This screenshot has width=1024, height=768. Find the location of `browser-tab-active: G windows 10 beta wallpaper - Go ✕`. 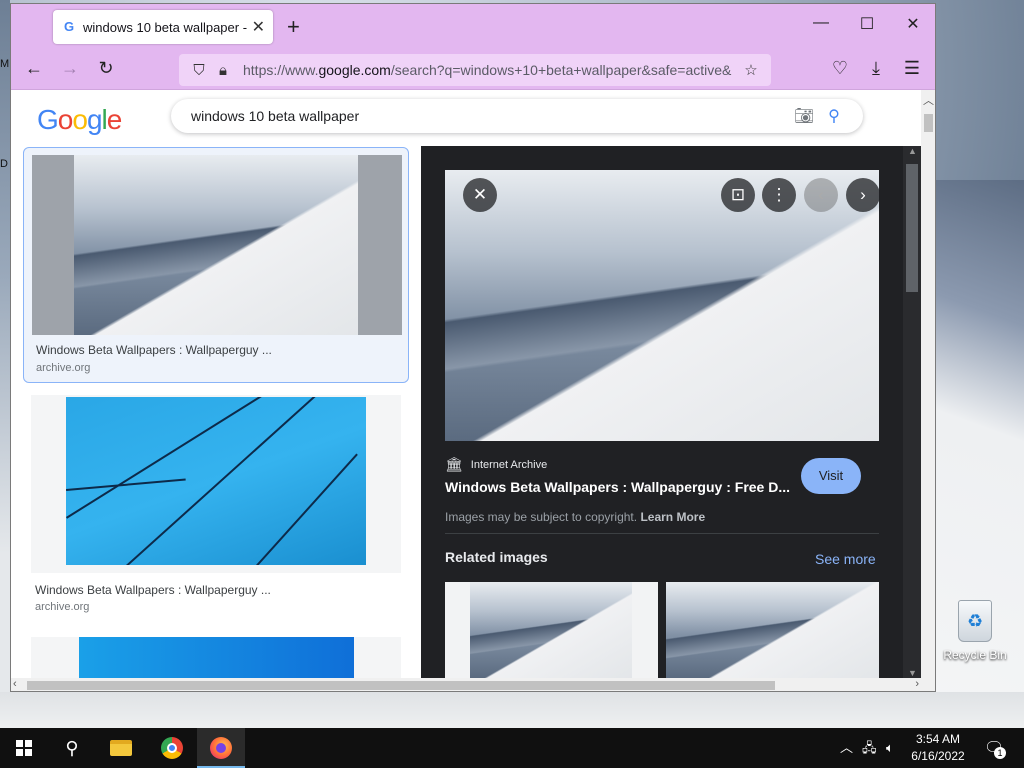

browser-tab-active: G windows 10 beta wallpaper - Go ✕ is located at coordinates (163, 27).